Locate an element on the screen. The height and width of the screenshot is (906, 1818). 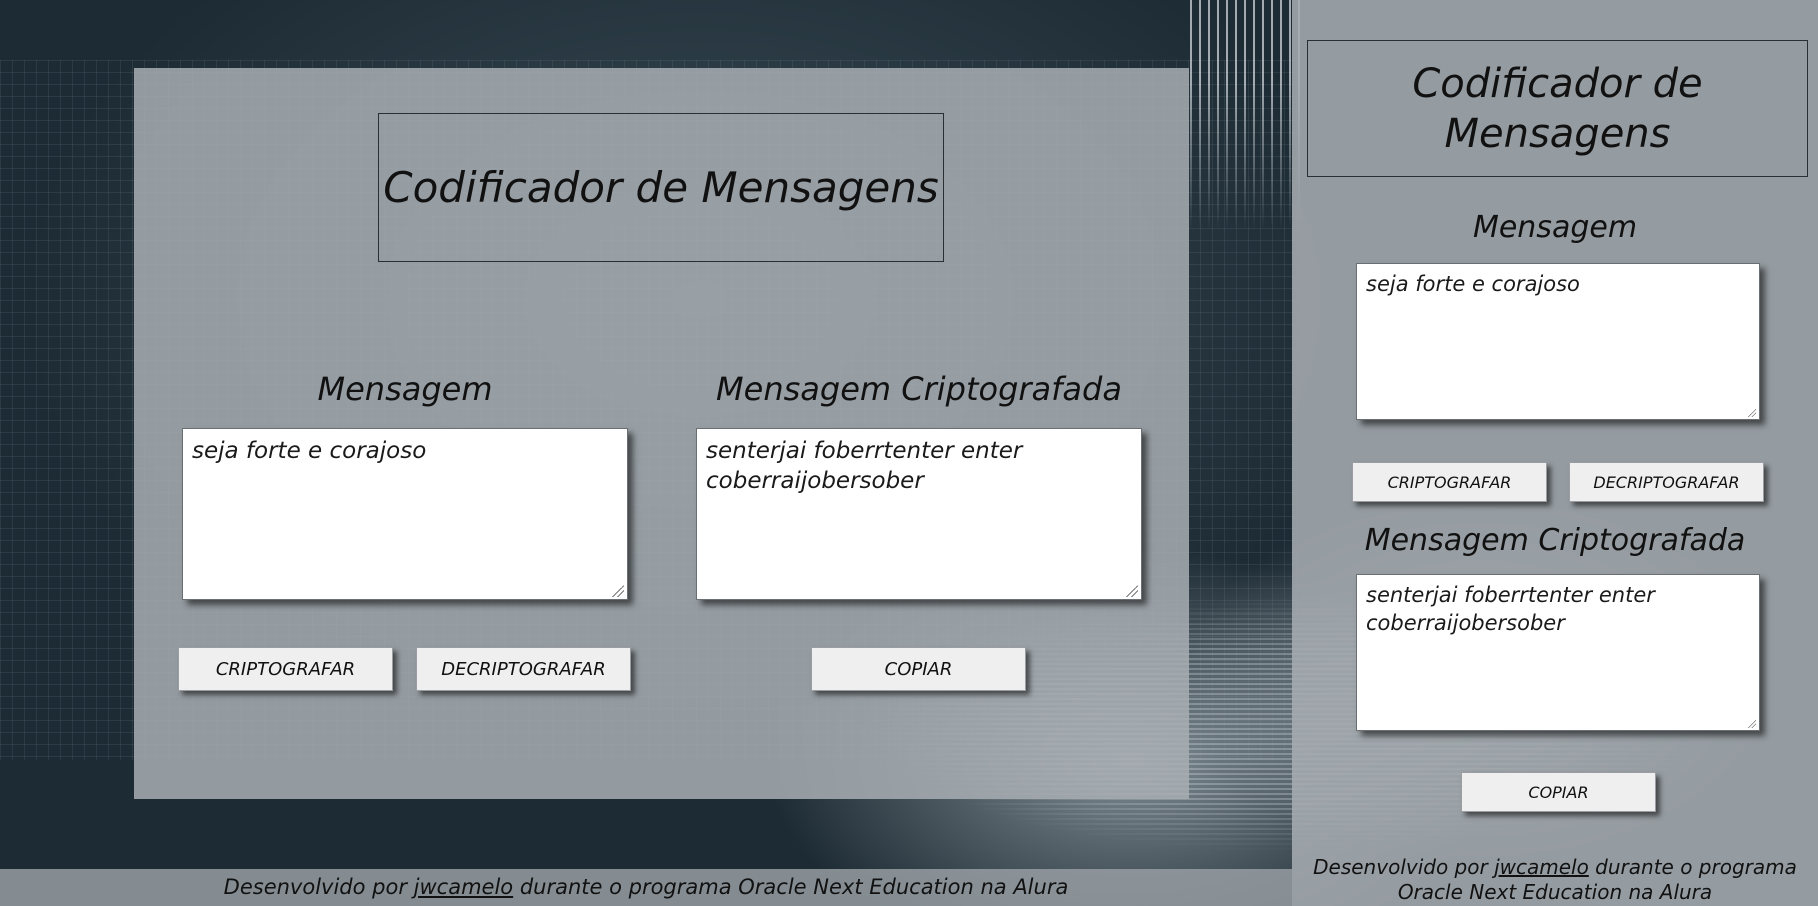
mobile-page-title: Codificador de Mensagens is located at coordinates (1557, 108).